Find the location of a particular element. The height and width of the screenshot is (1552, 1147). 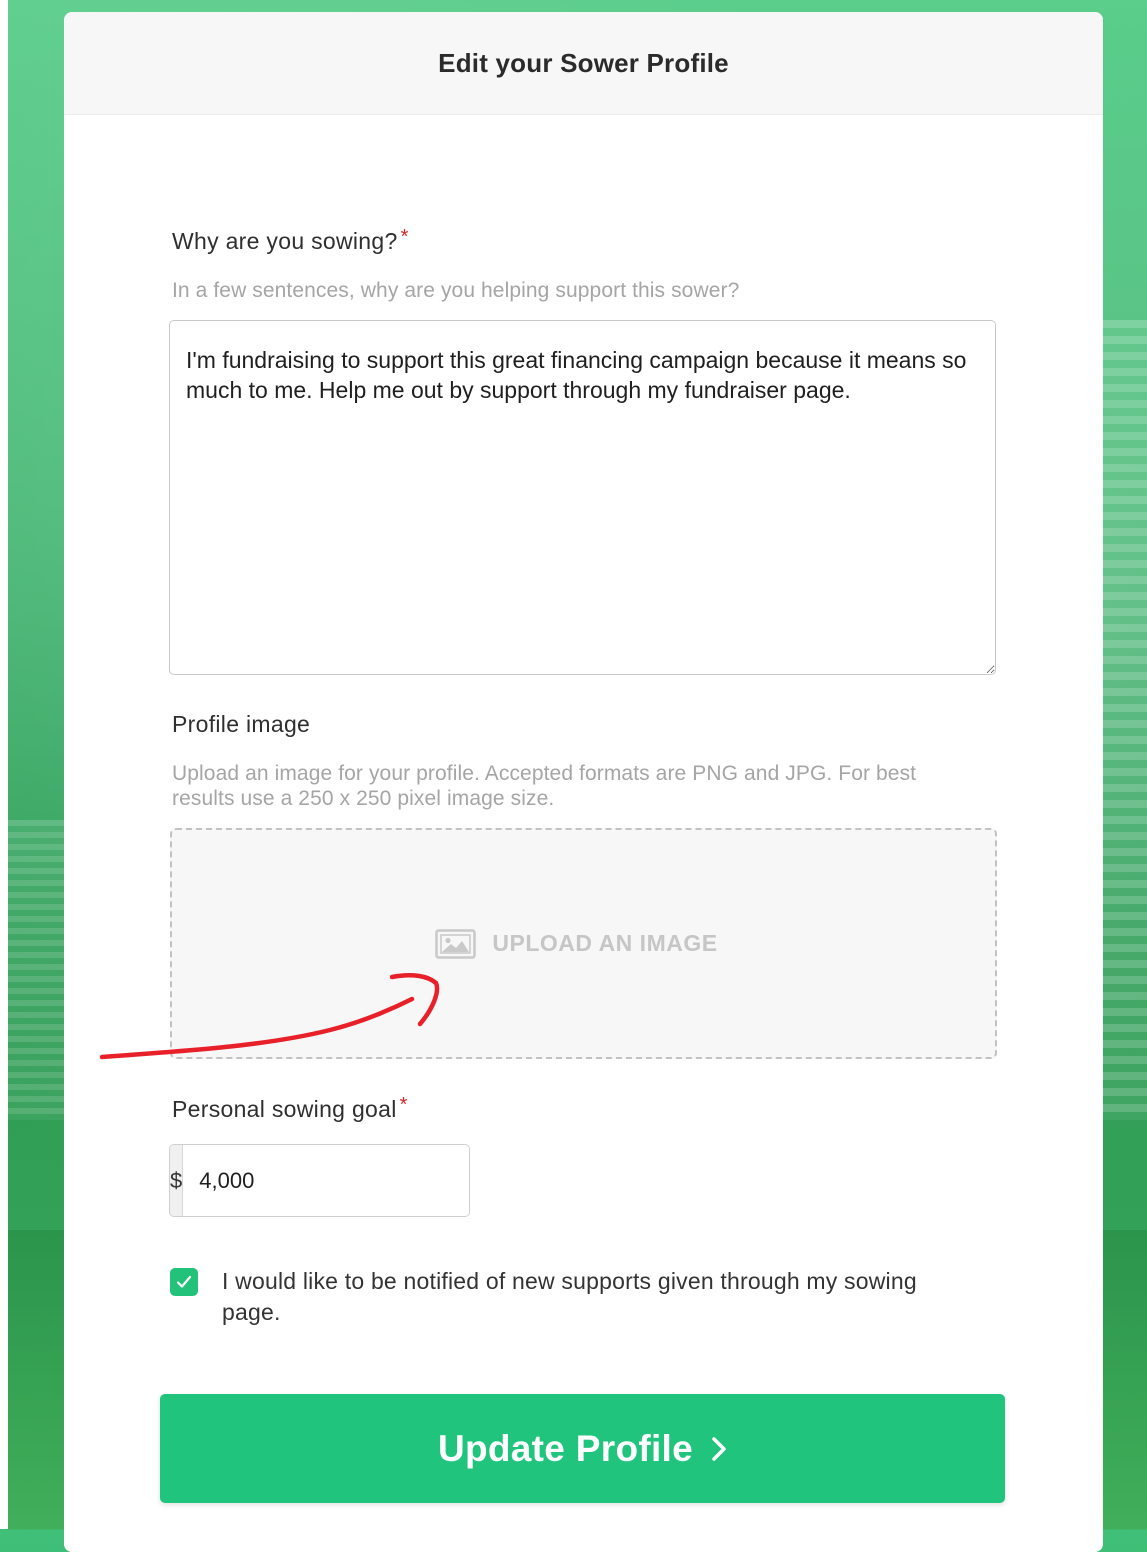

window-edge is located at coordinates (4, 764).